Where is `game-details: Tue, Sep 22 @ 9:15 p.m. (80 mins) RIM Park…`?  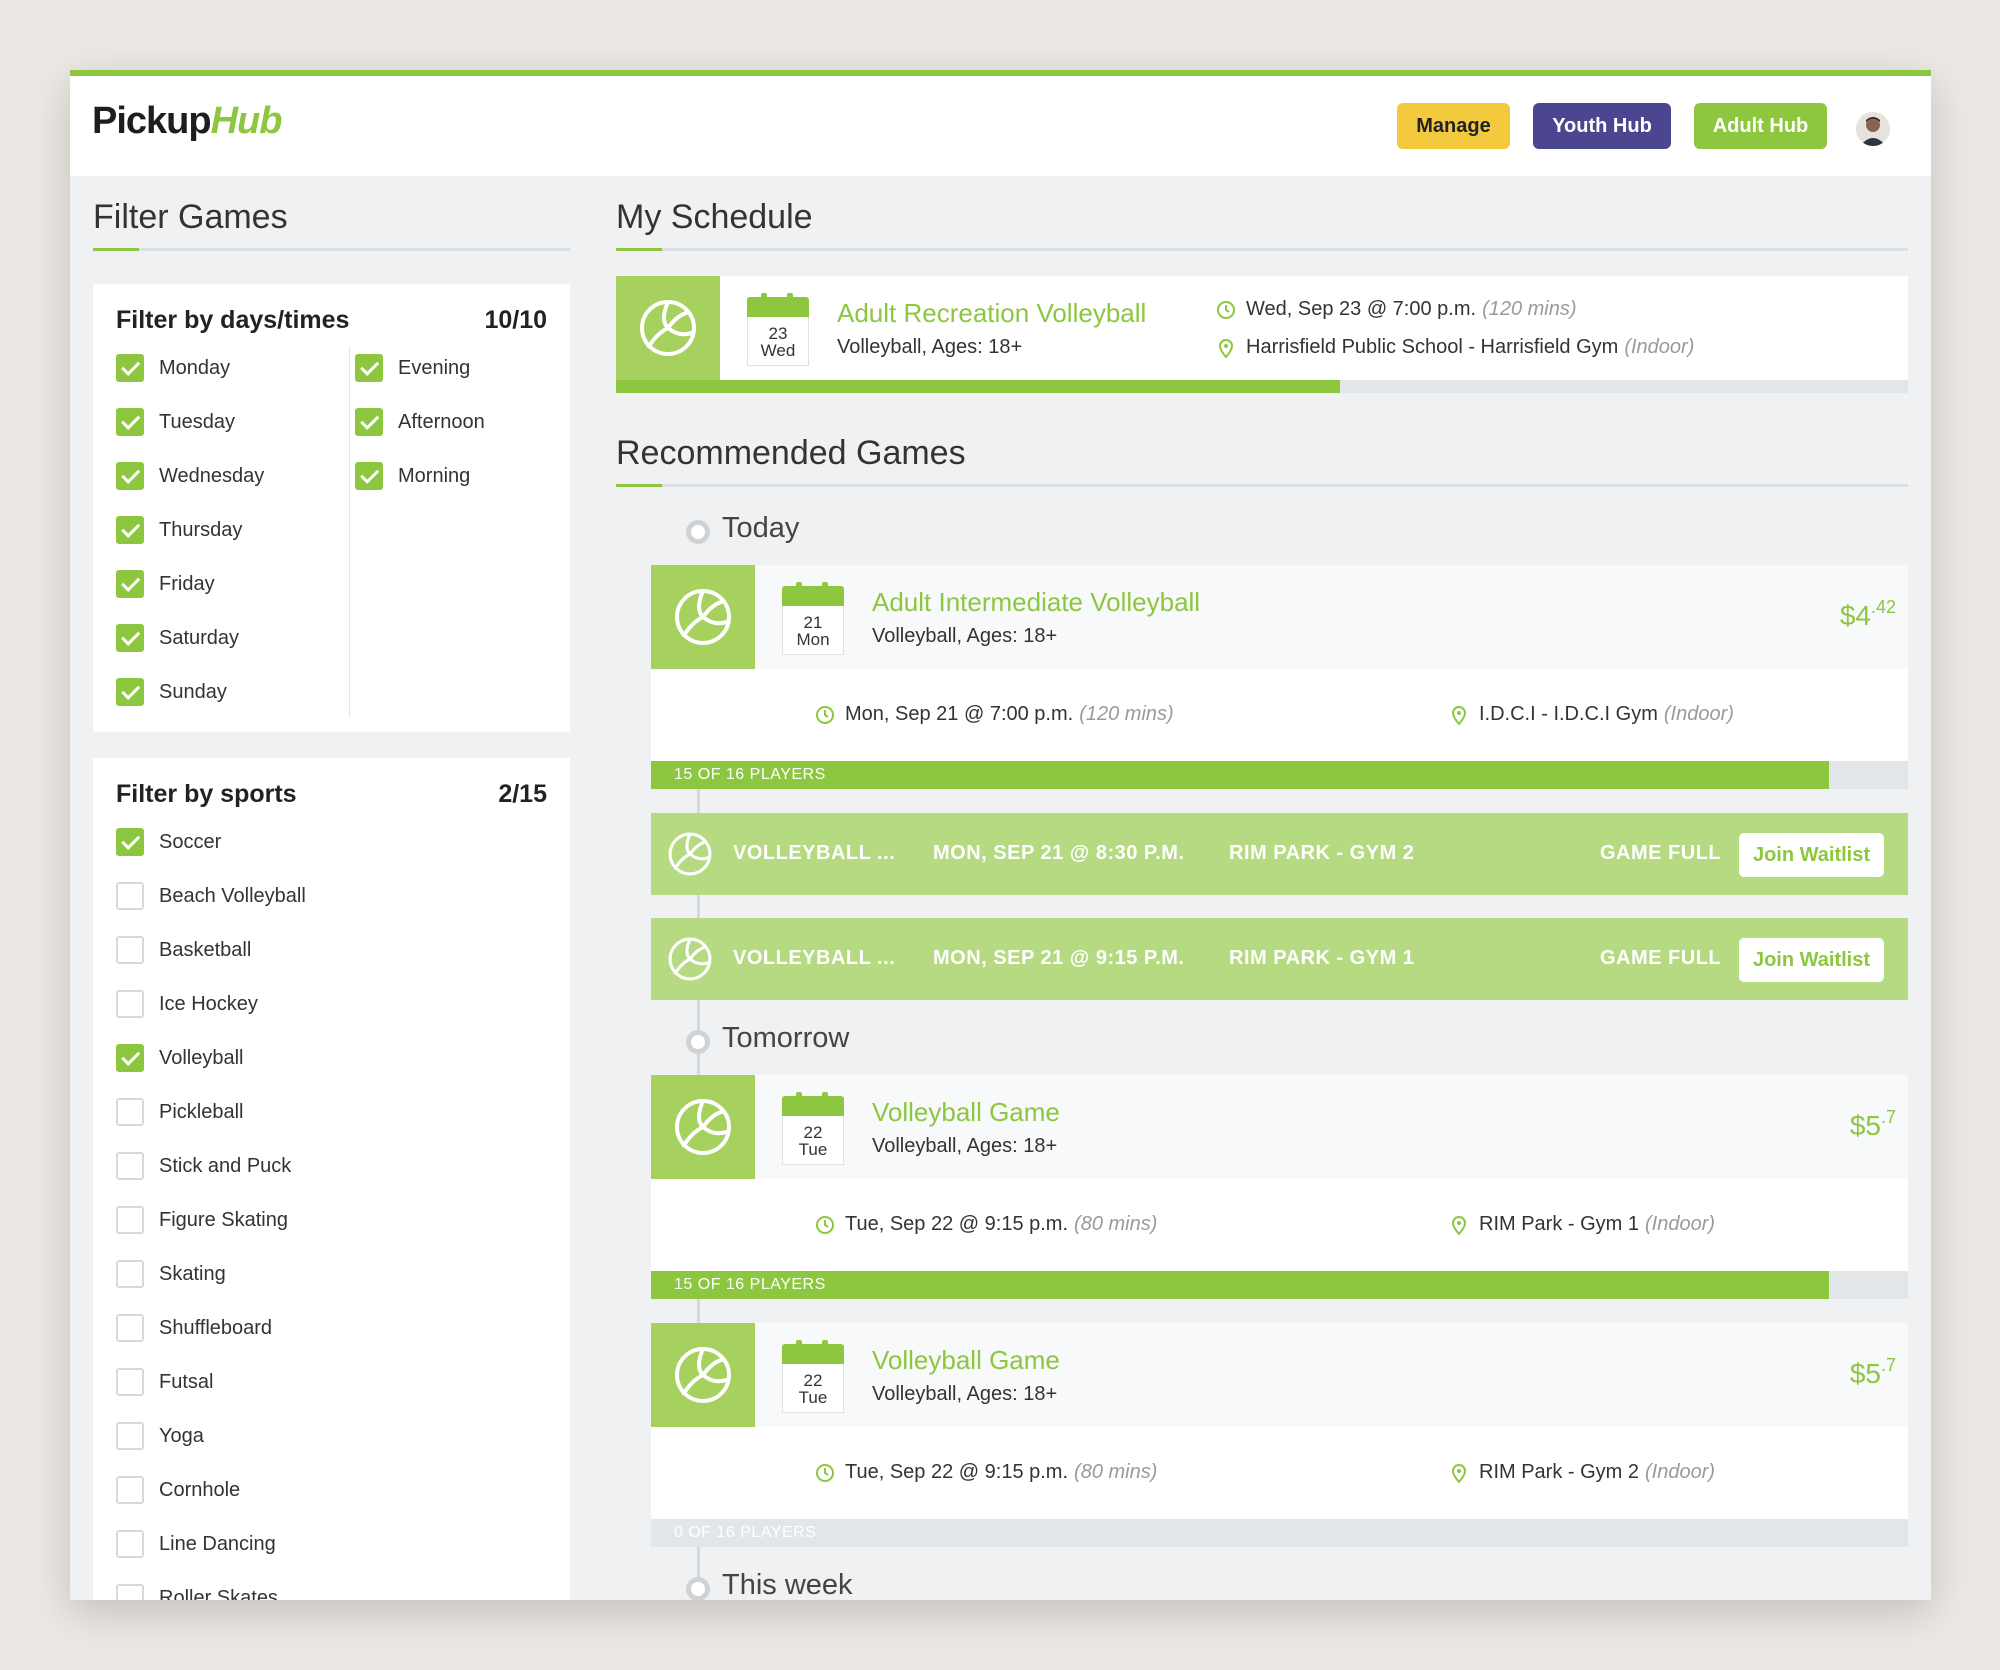 game-details: Tue, Sep 22 @ 9:15 p.m. (80 mins) RIM Park… is located at coordinates (1279, 1473).